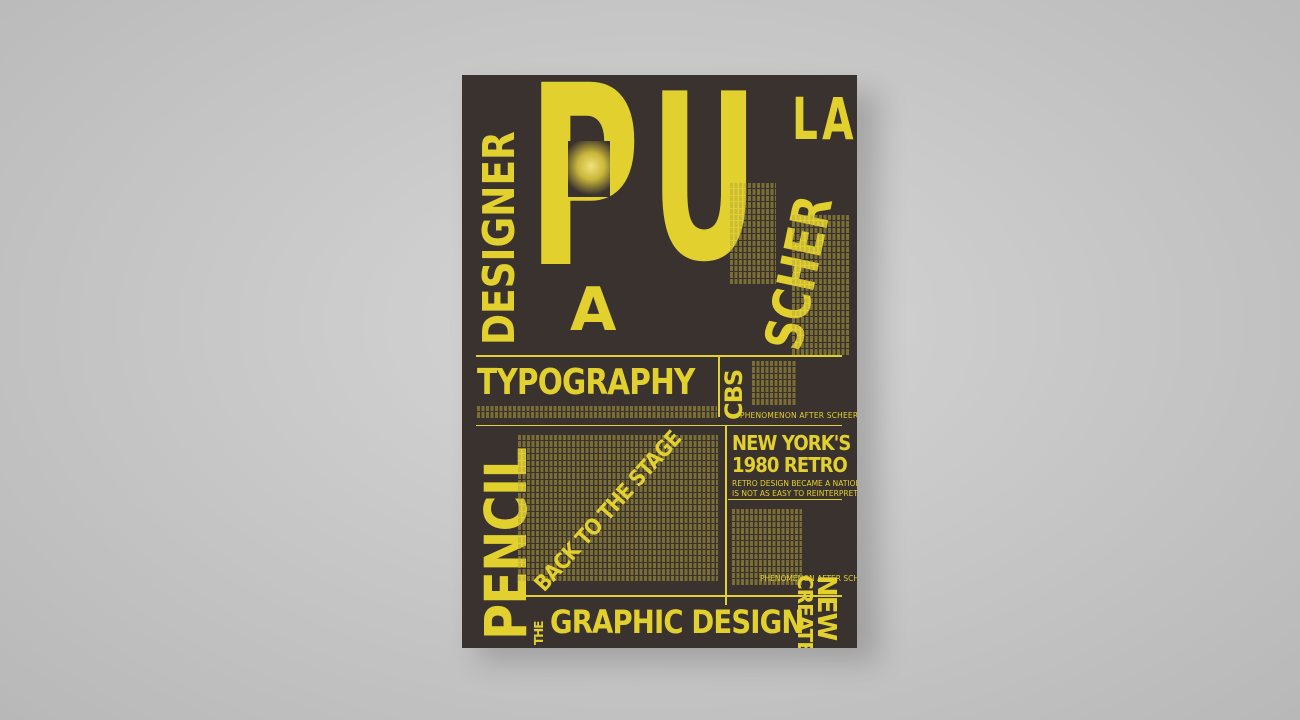 This screenshot has height=720, width=1300. What do you see at coordinates (798, 415) in the screenshot?
I see `phenomenon-caption-1: PHENOMENON AFTER SCHEER DESIGN` at bounding box center [798, 415].